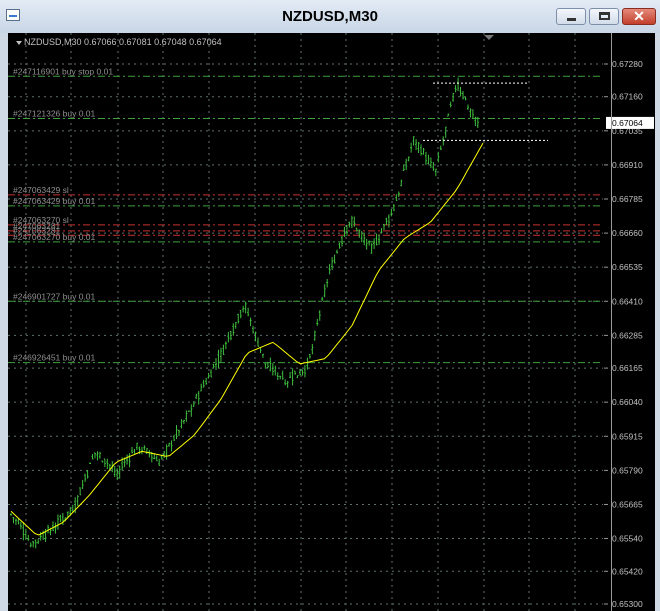 This screenshot has height=611, width=660. I want to click on minimize-icon, so click(571, 19).